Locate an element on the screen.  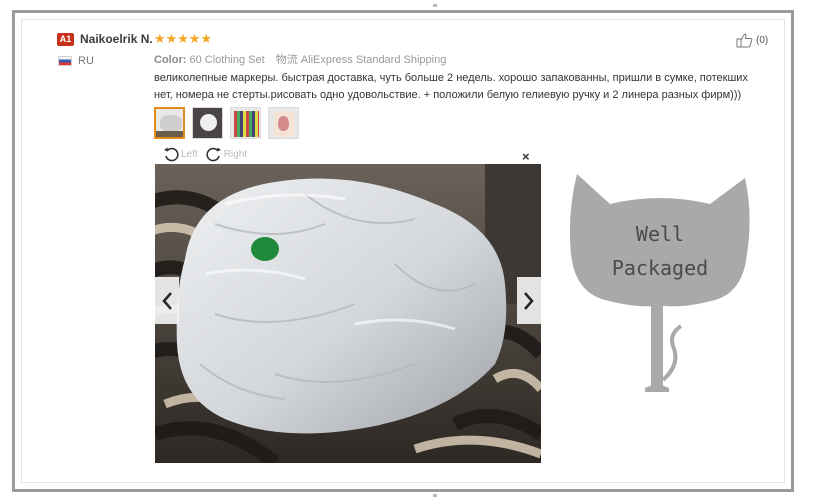
logistics-value: AliExpress Standard Shipping is located at coordinates (373, 60).